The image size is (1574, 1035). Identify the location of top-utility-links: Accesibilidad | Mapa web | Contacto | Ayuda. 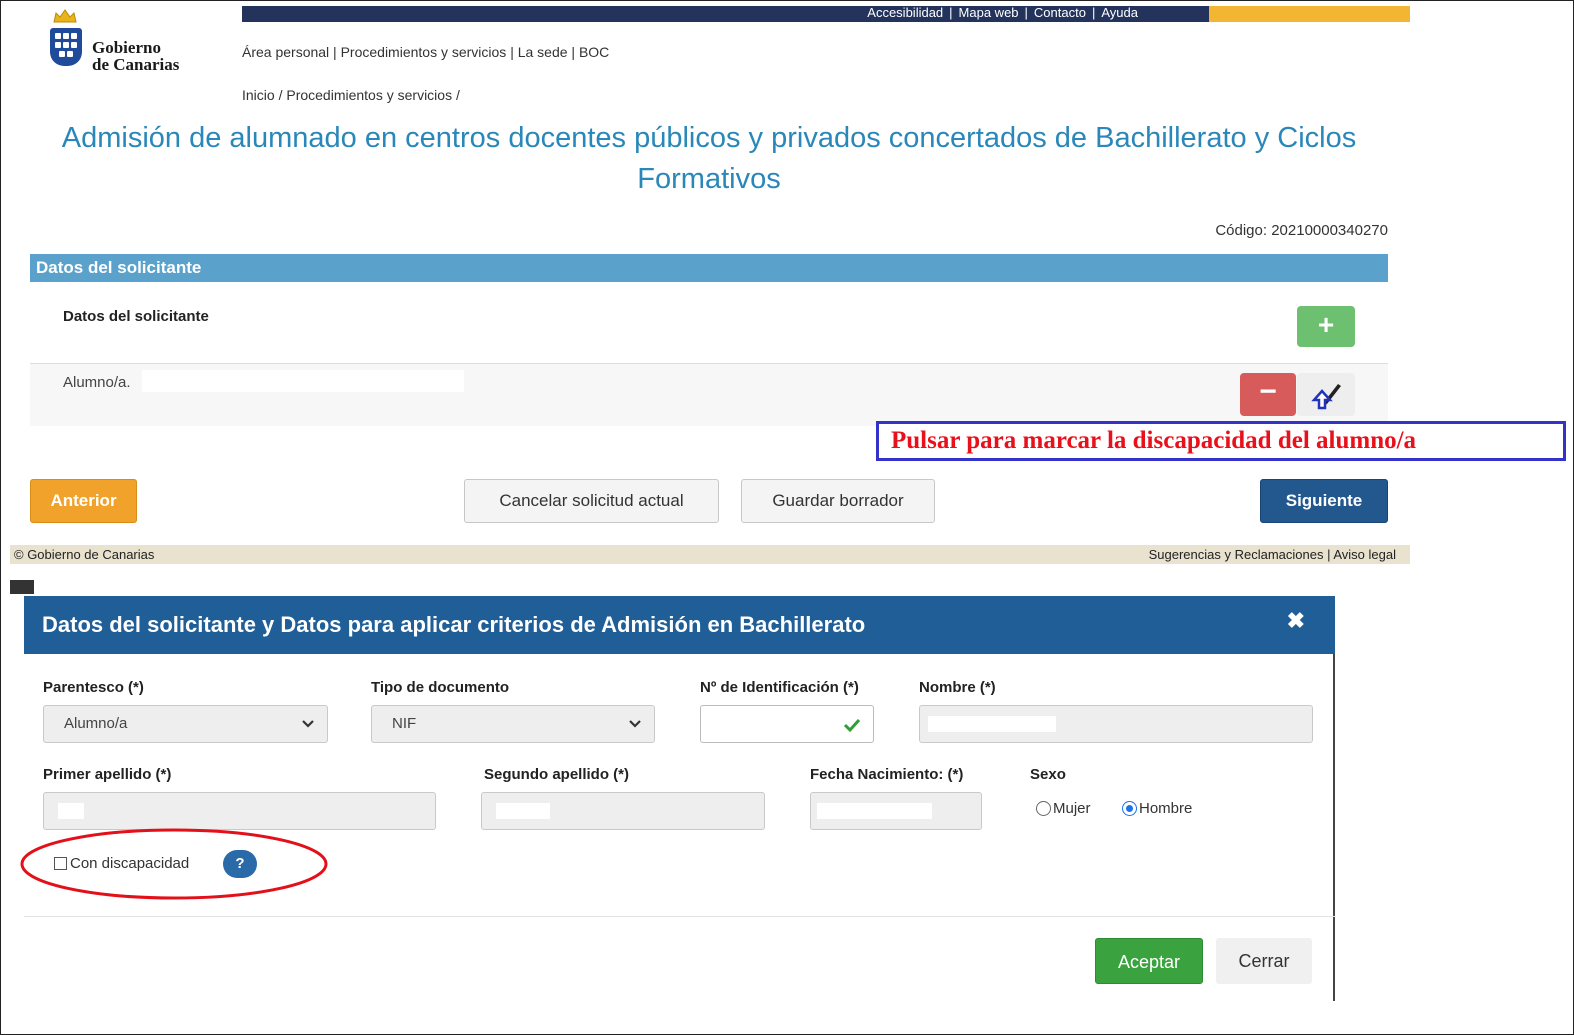
(1002, 13).